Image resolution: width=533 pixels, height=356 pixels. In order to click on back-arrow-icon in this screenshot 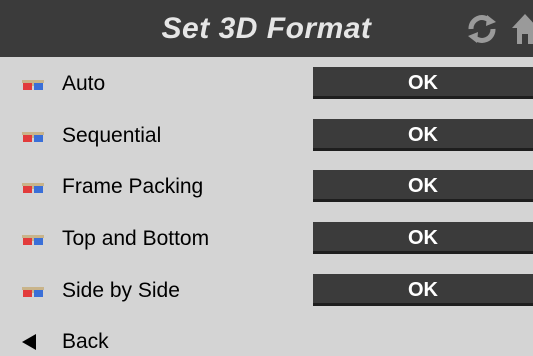, I will do `click(29, 342)`.